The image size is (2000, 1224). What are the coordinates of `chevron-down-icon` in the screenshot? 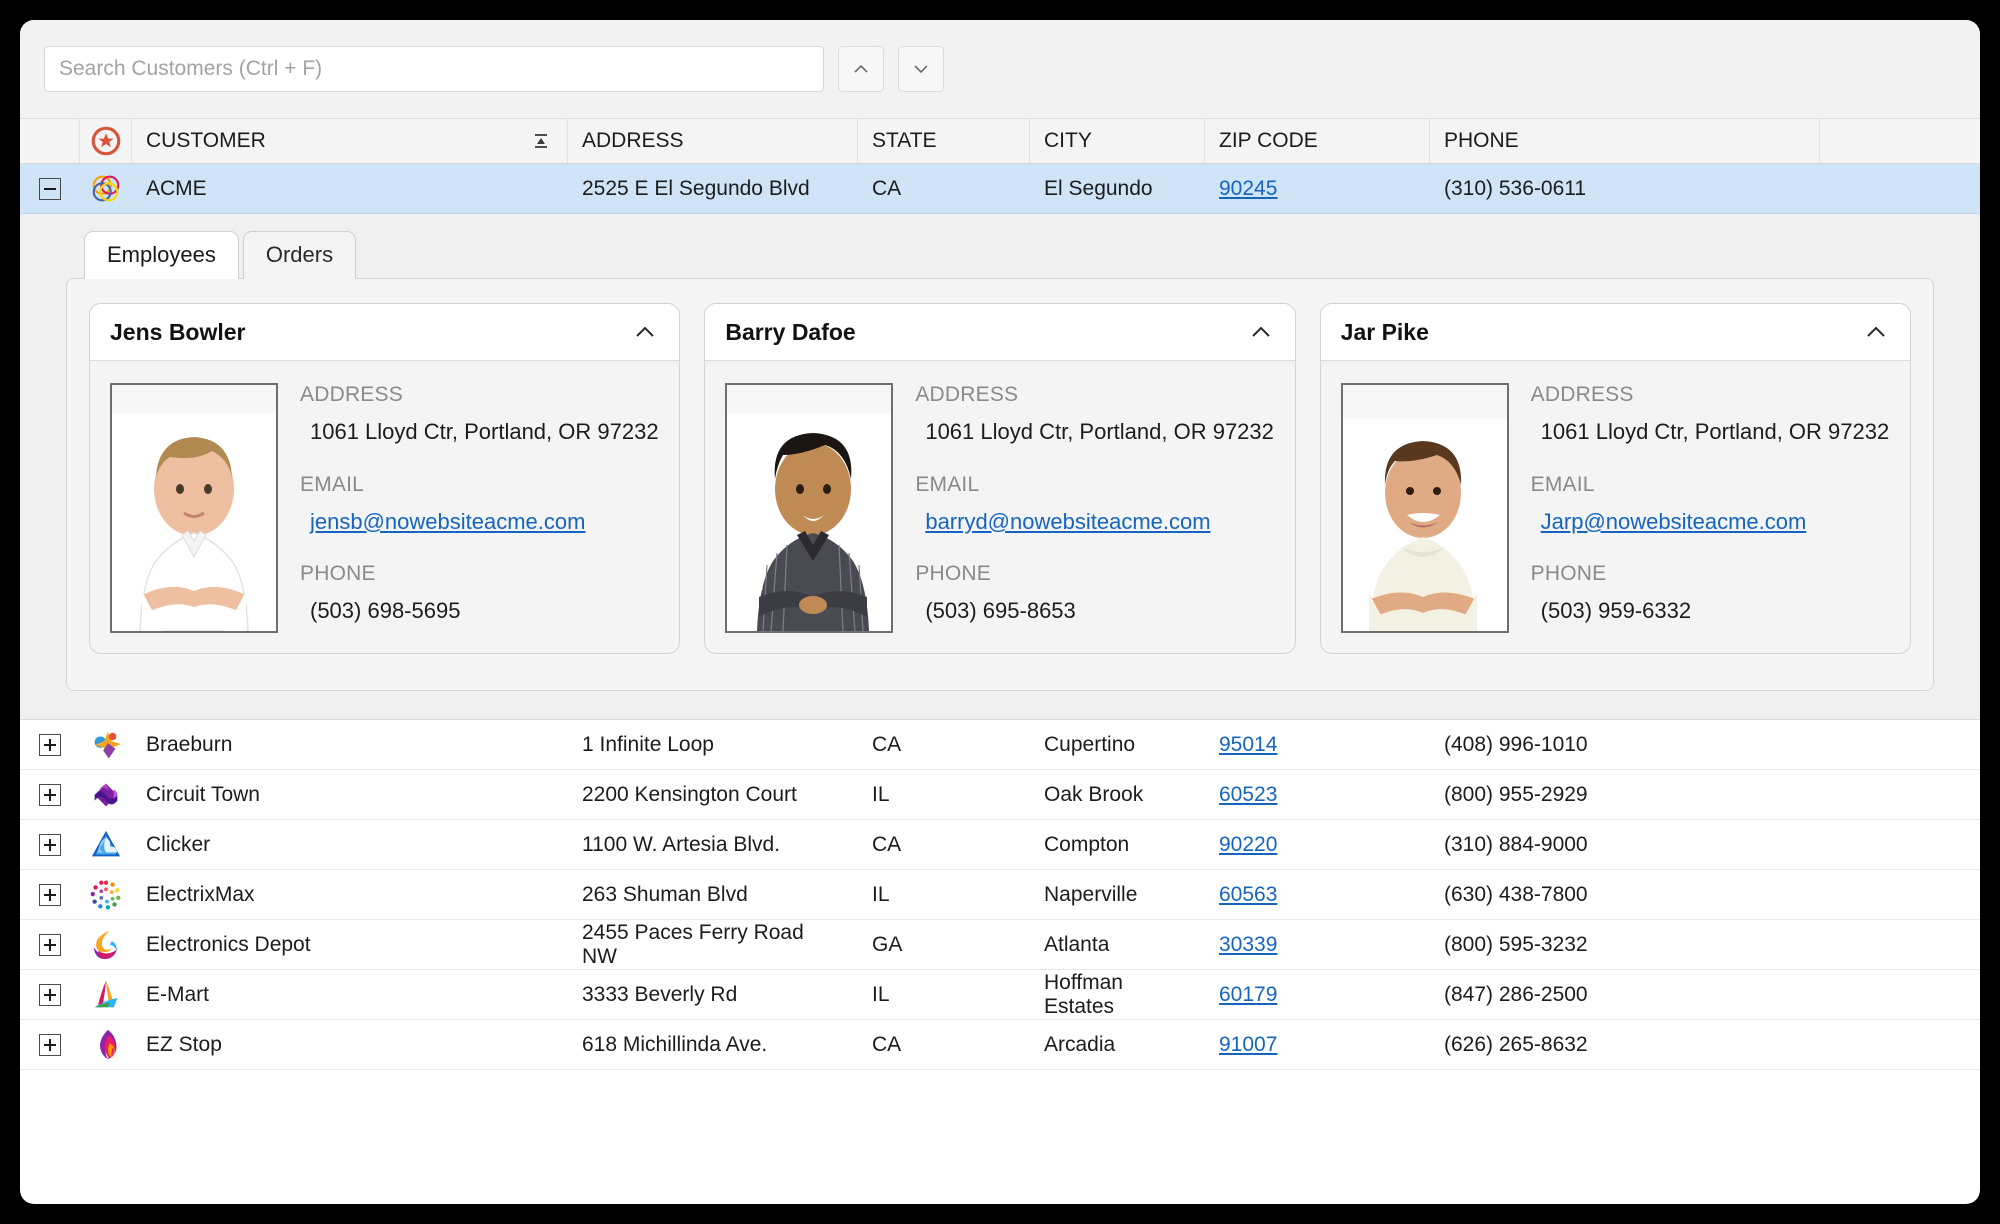 It's located at (921, 69).